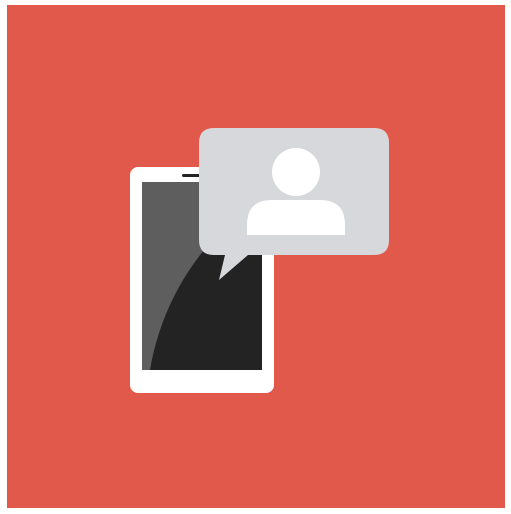  I want to click on avatar-shoulders, so click(296, 217).